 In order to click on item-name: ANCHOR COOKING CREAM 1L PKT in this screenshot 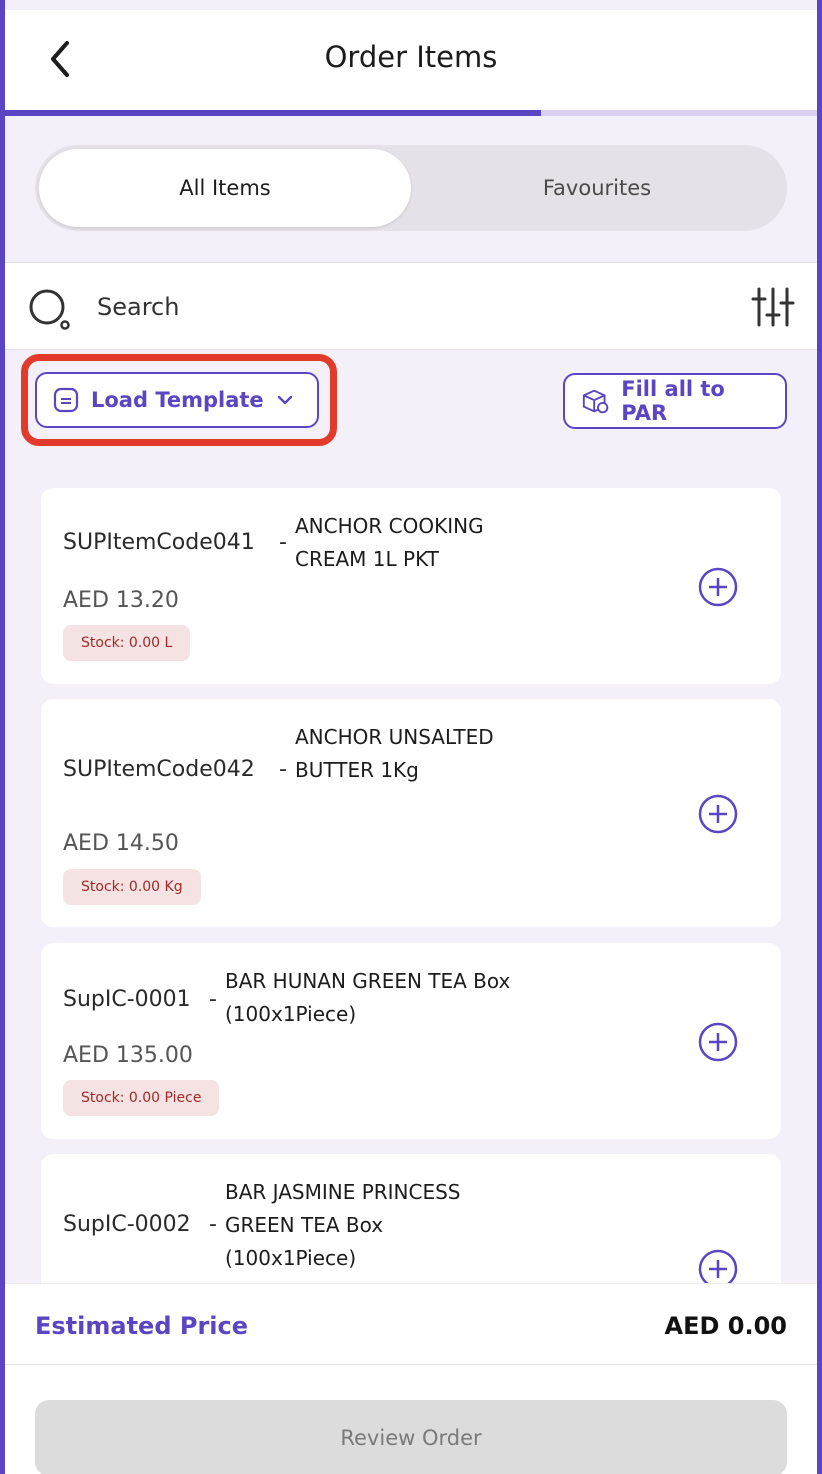, I will do `click(389, 542)`.